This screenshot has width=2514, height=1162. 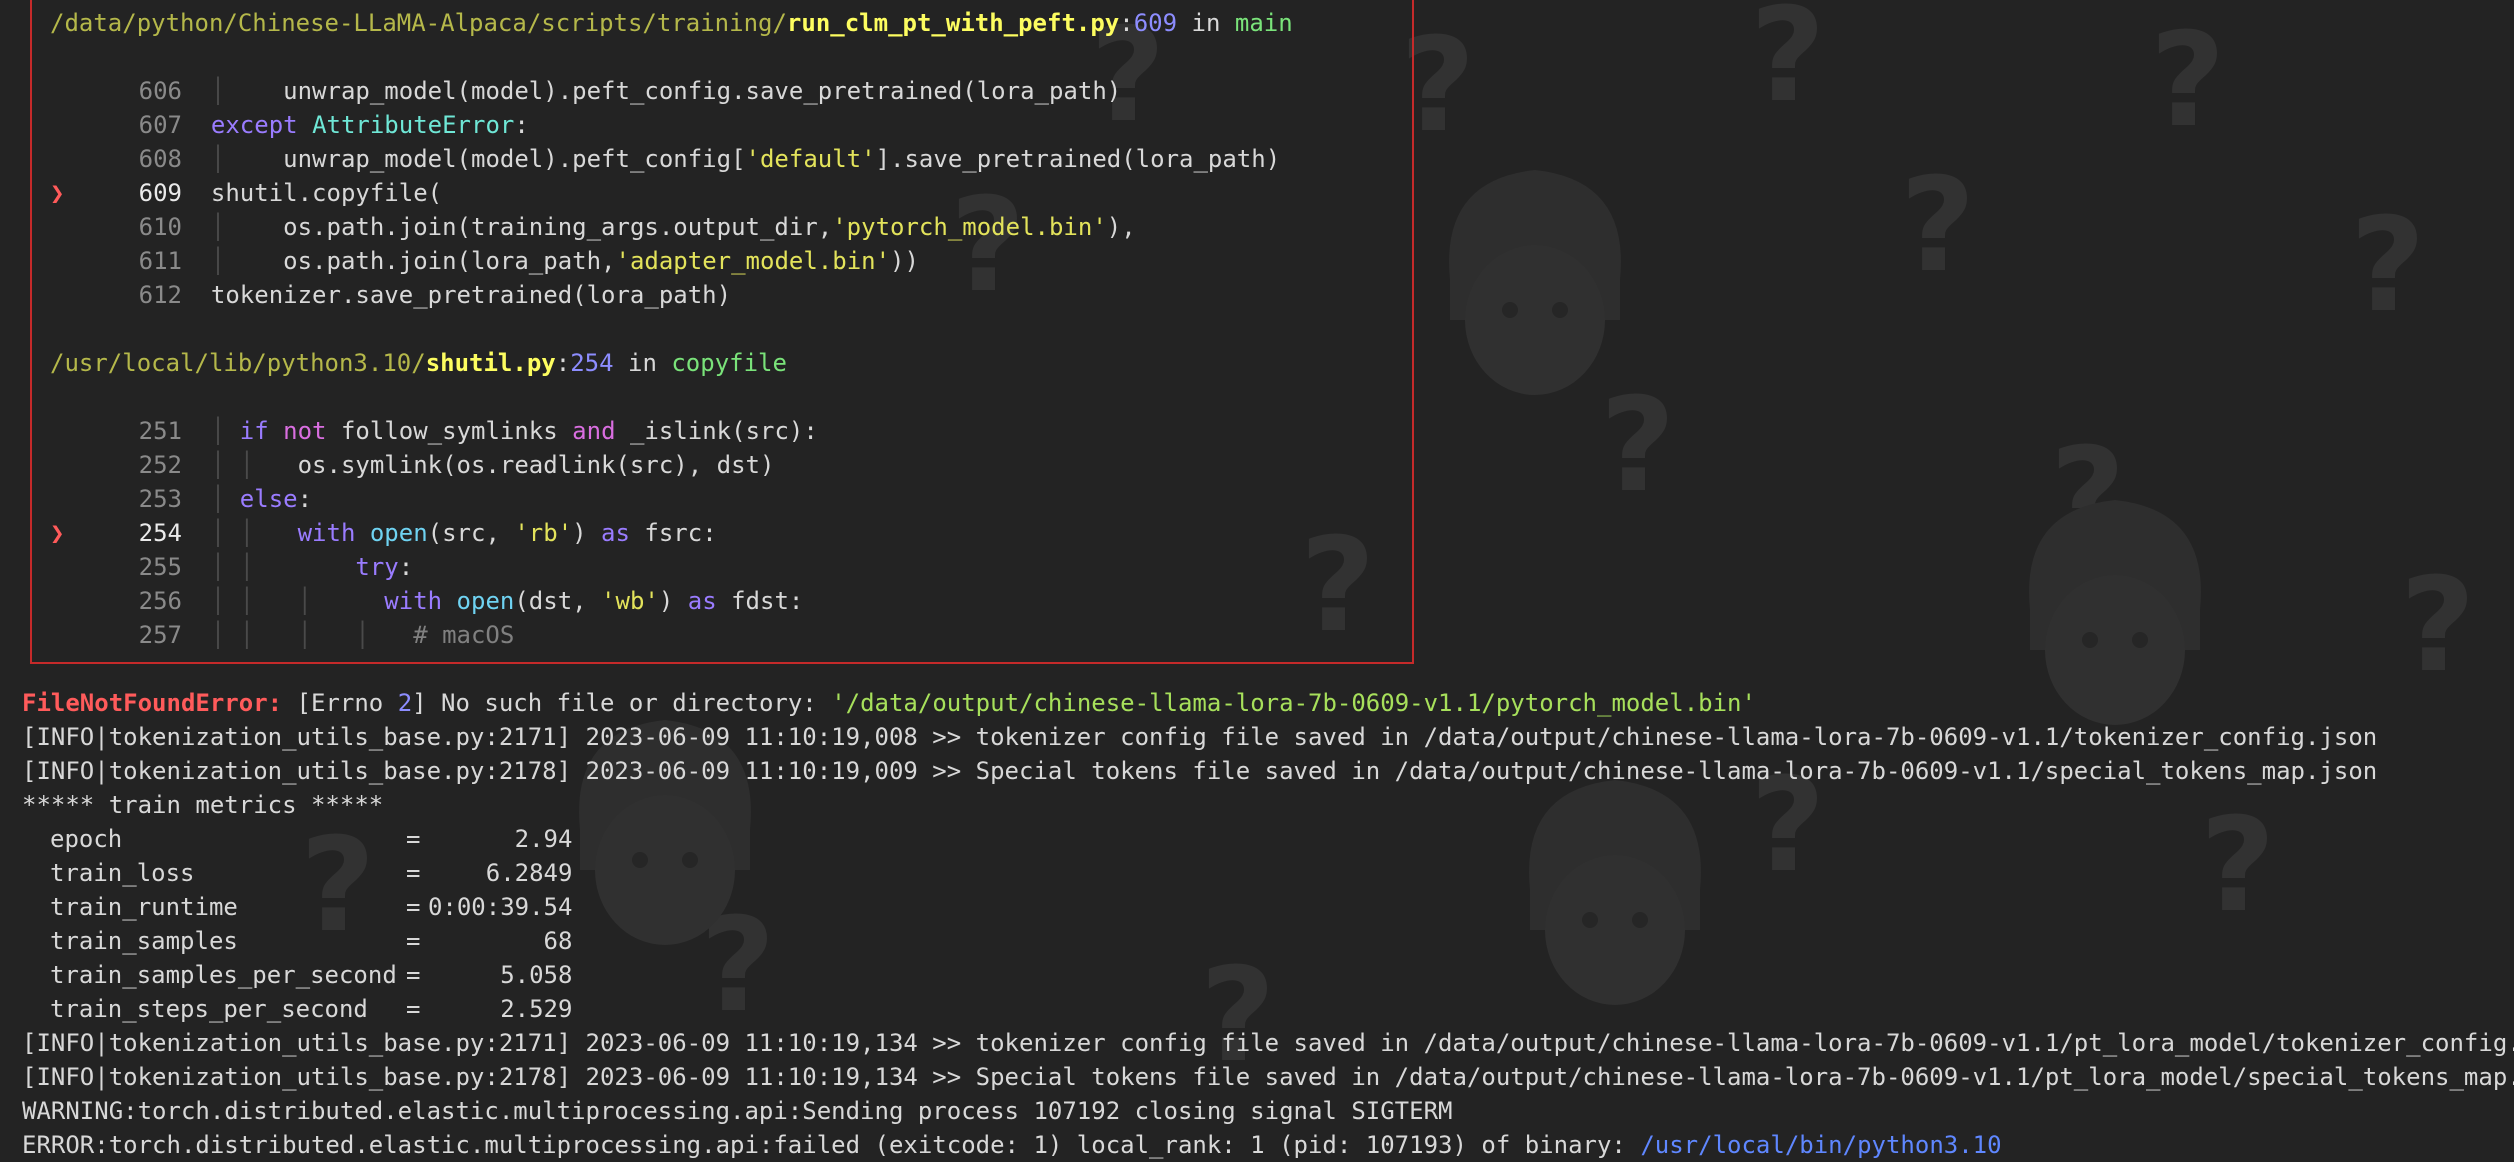 What do you see at coordinates (254, 431) in the screenshot?
I see `code-keyword: if` at bounding box center [254, 431].